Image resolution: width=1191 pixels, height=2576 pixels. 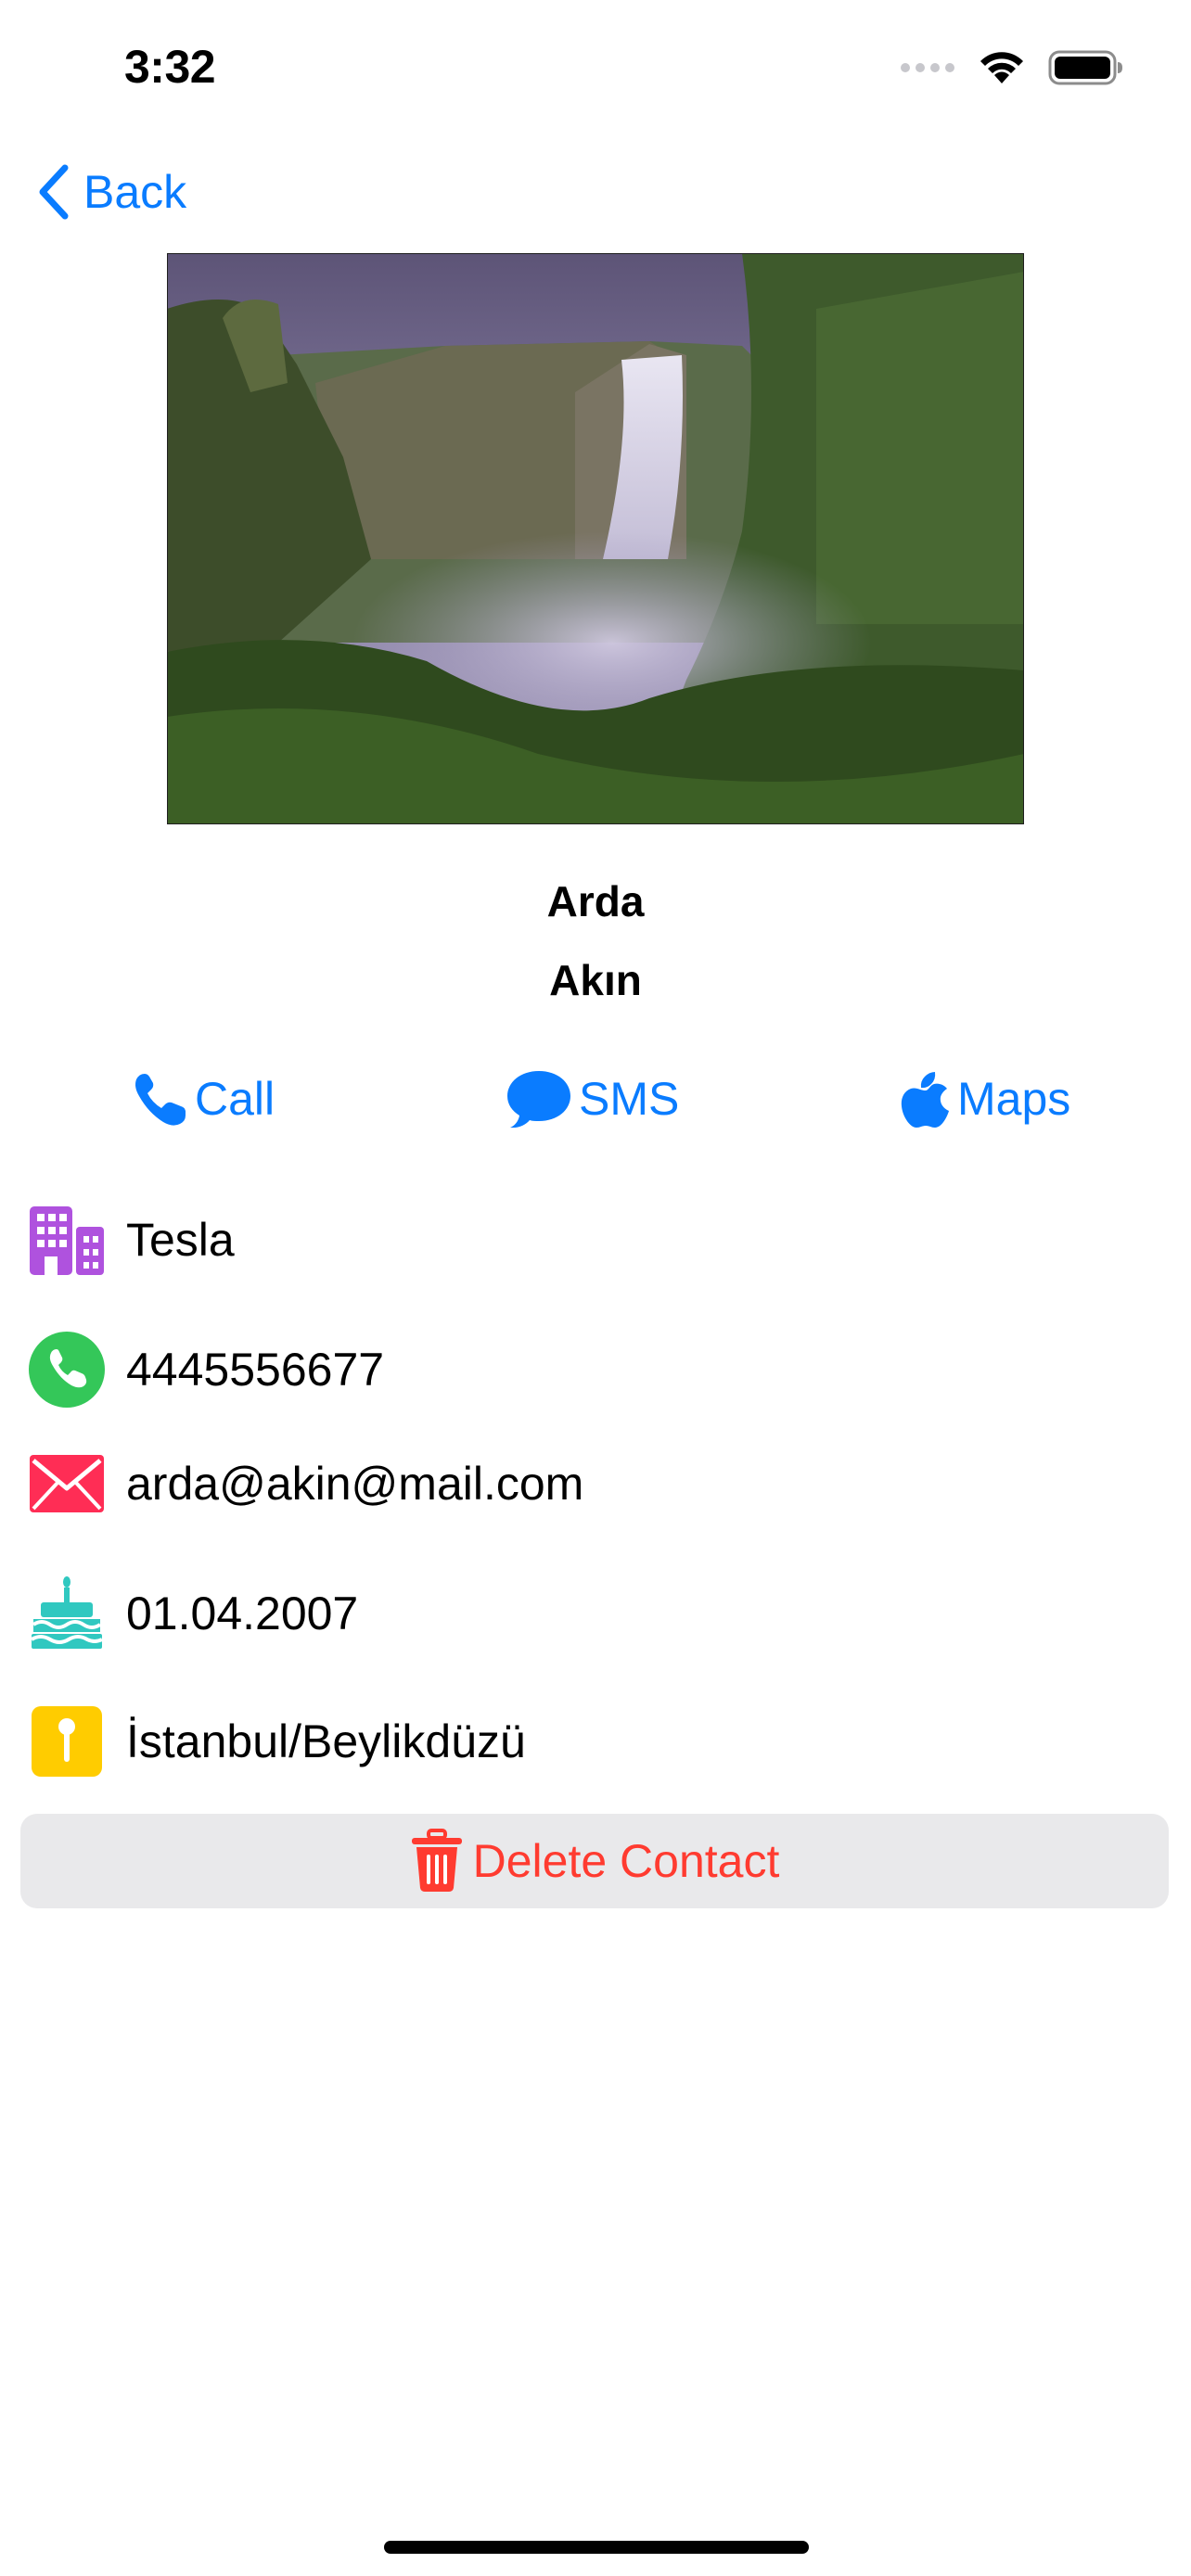 I want to click on back-label: Back, so click(x=135, y=192).